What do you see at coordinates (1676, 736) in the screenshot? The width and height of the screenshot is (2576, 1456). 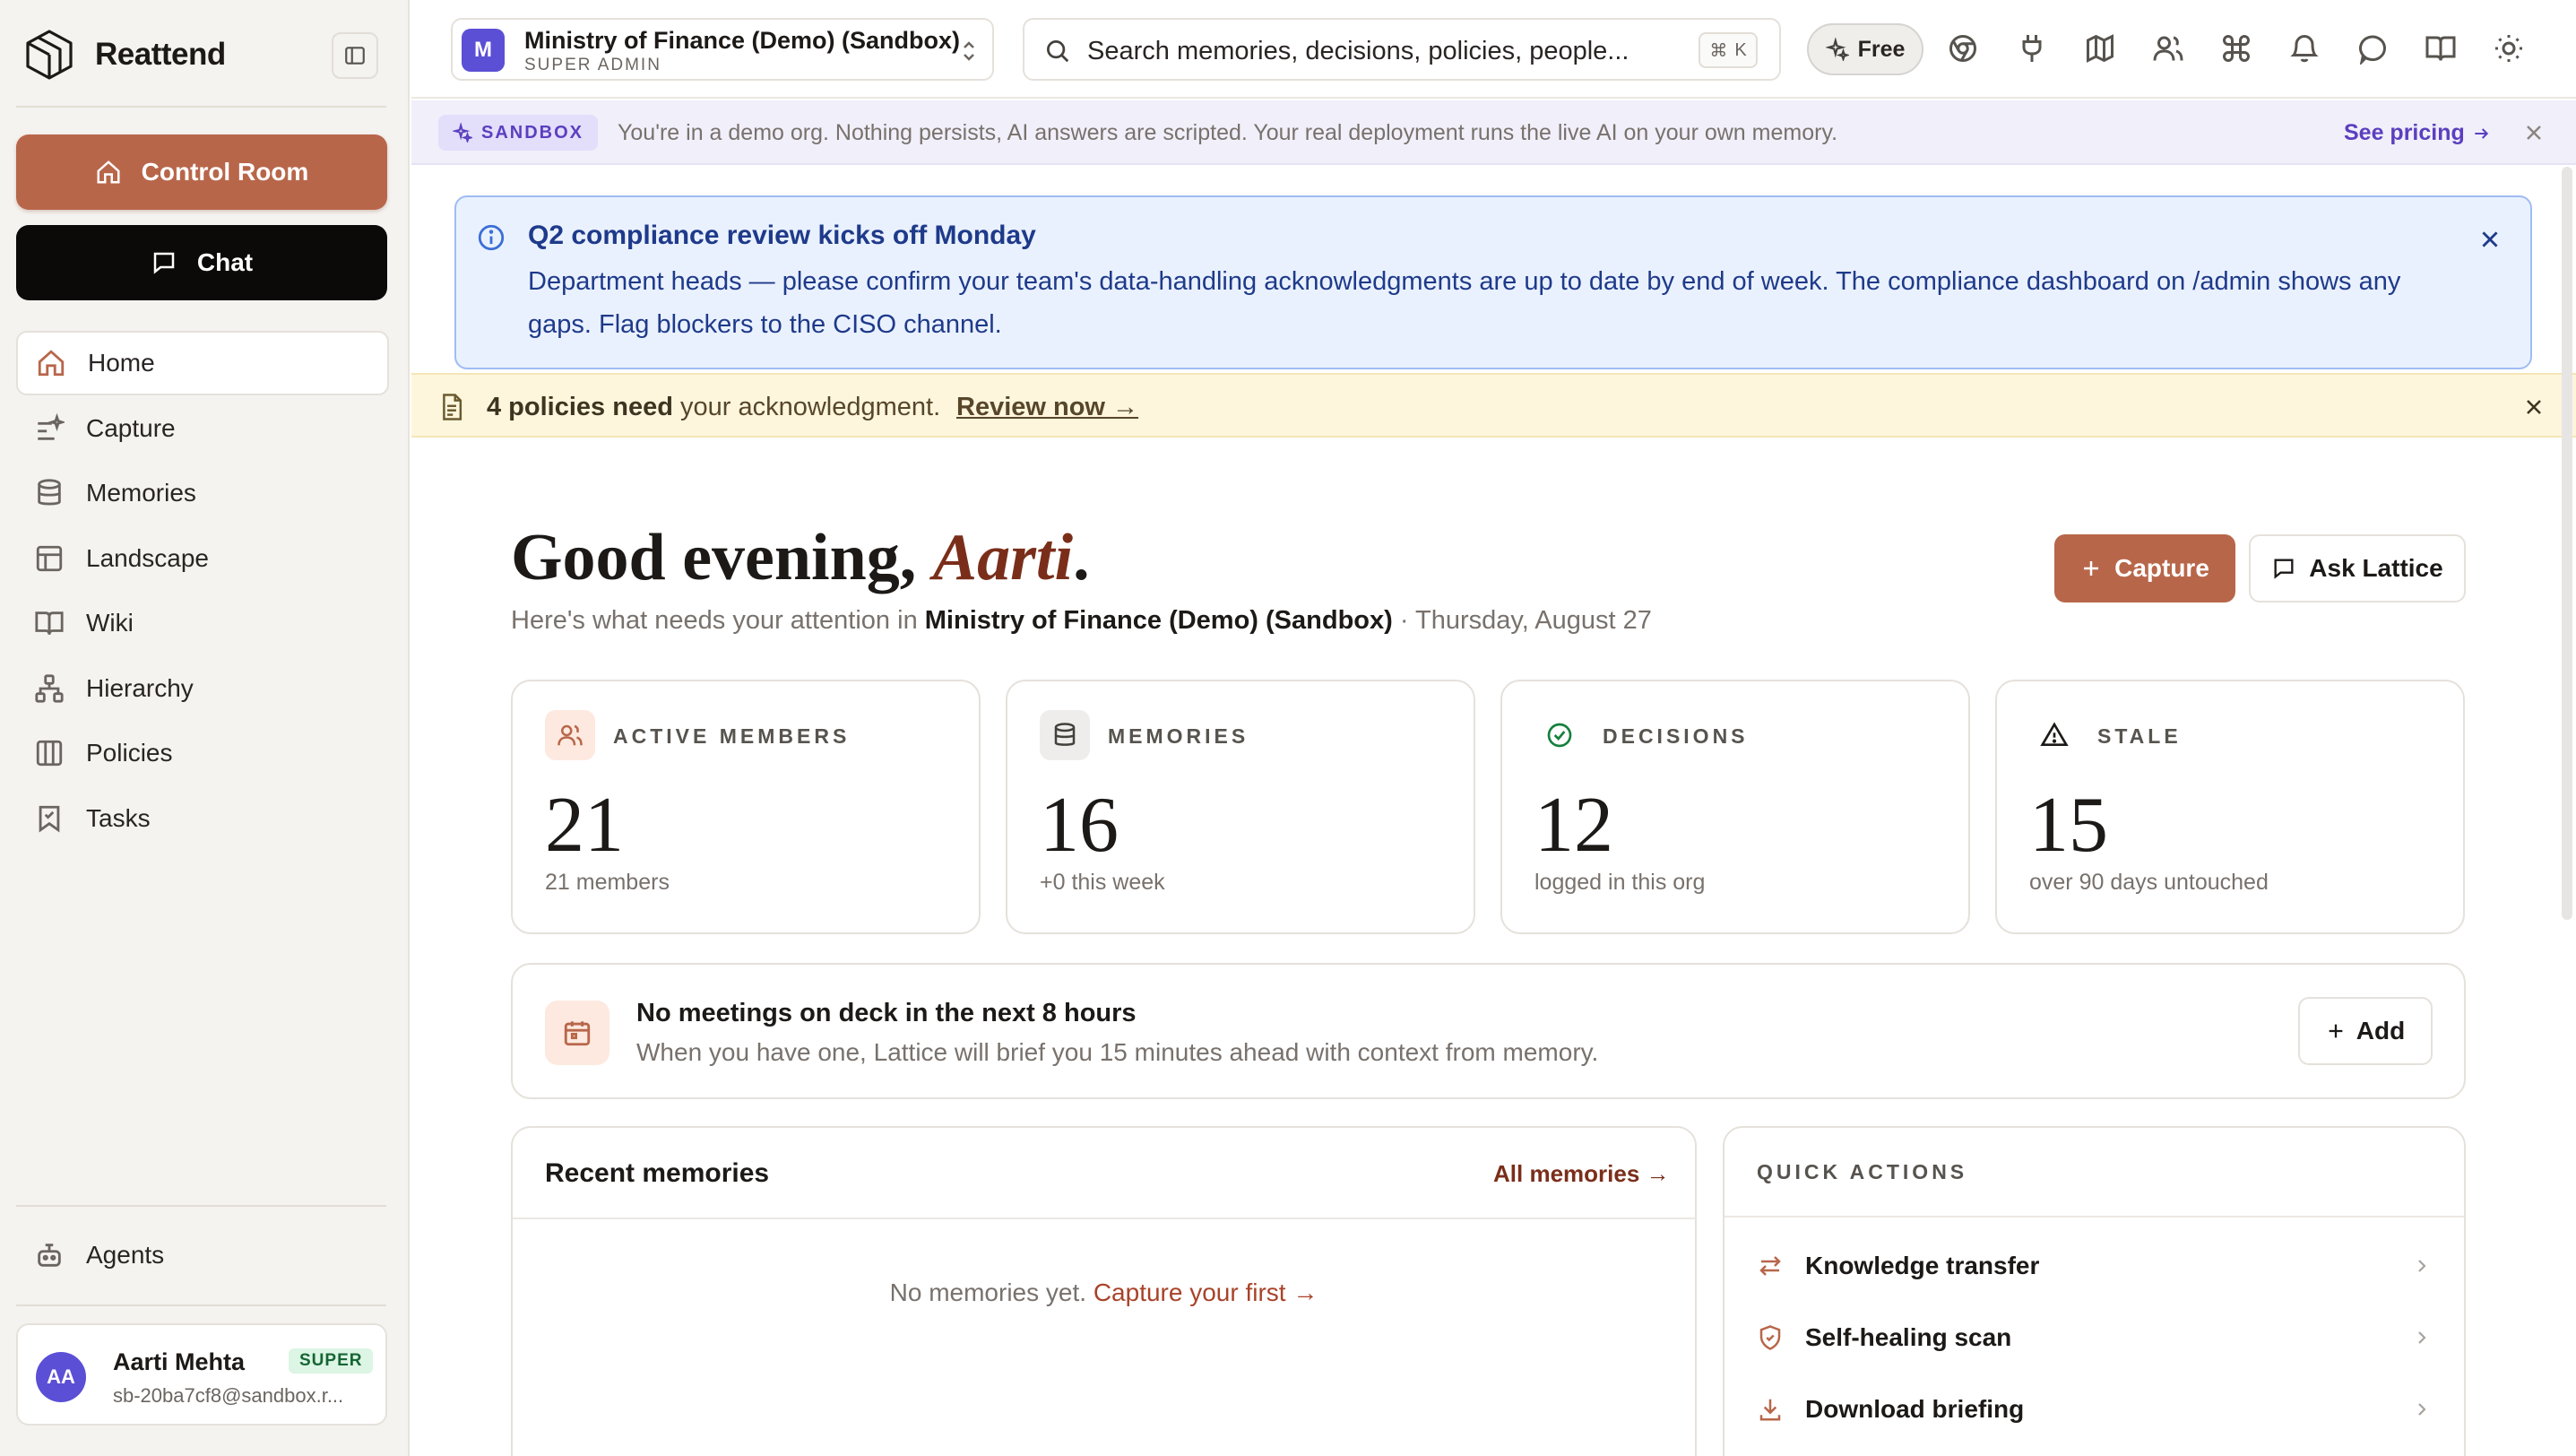 I see `stat-label: DECISIONS` at bounding box center [1676, 736].